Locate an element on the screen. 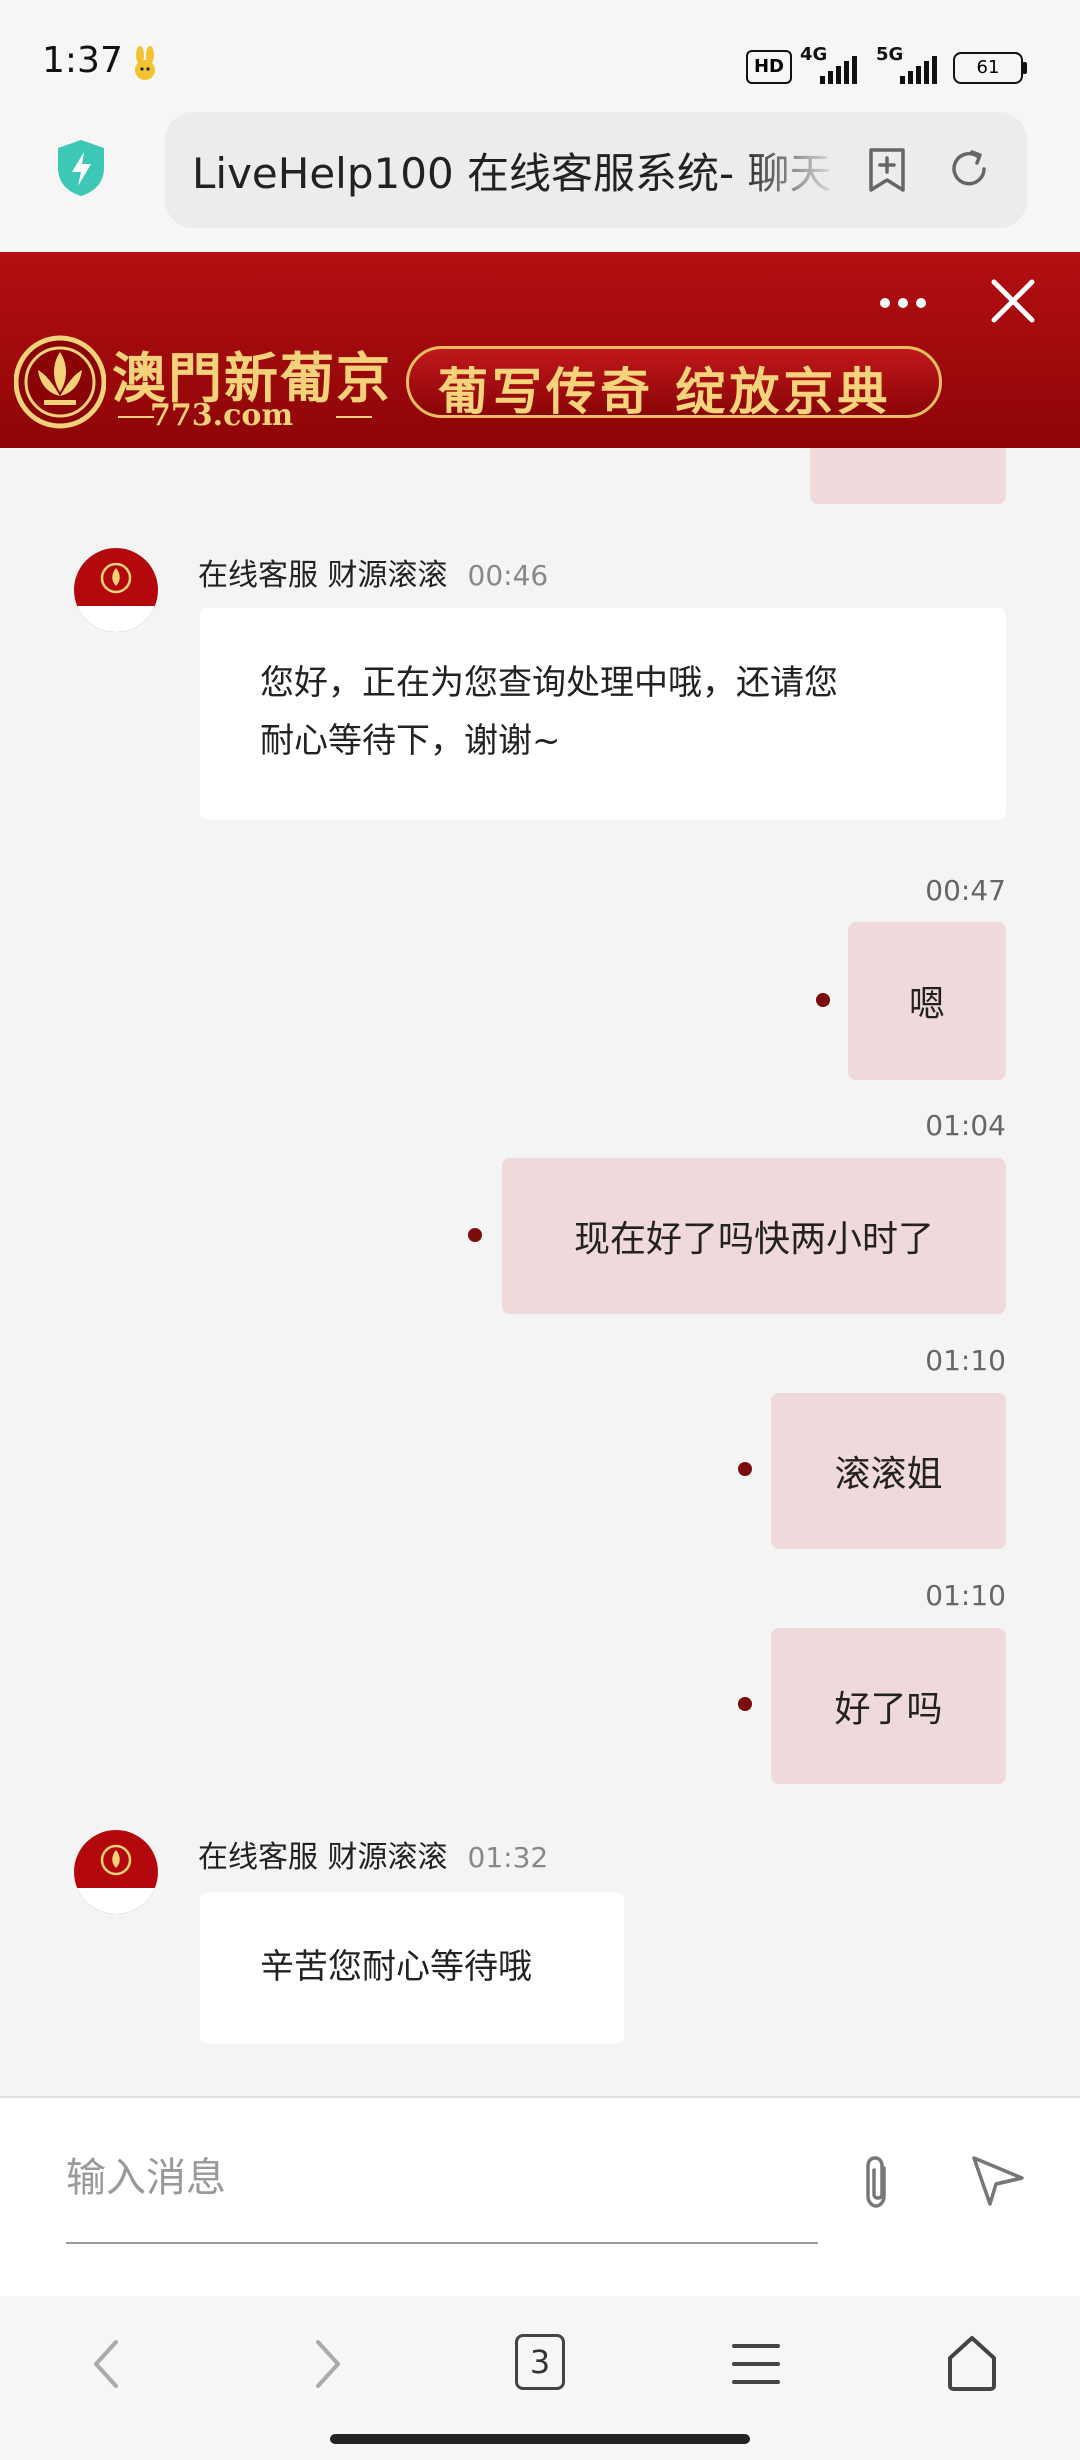 The height and width of the screenshot is (2460, 1080). agent-message-bubble: 辛苦您耐心等待哦 is located at coordinates (412, 1968).